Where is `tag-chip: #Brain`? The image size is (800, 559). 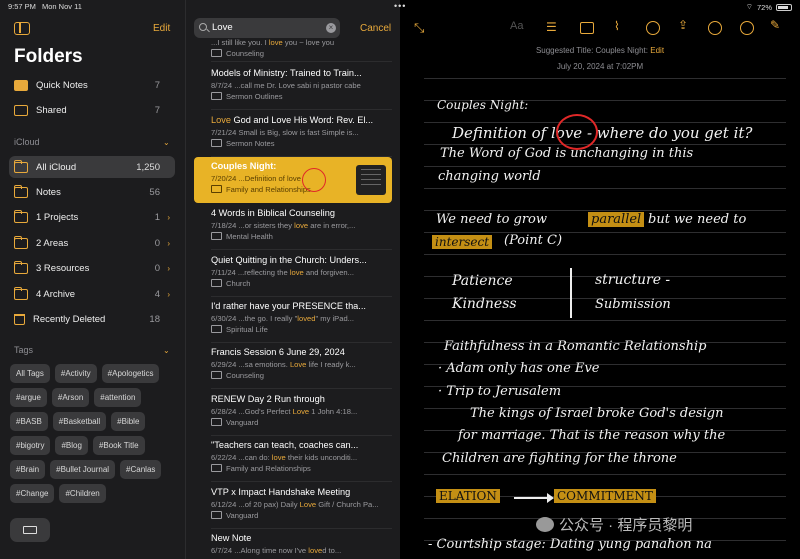
tag-chip: #Brain is located at coordinates (28, 469).